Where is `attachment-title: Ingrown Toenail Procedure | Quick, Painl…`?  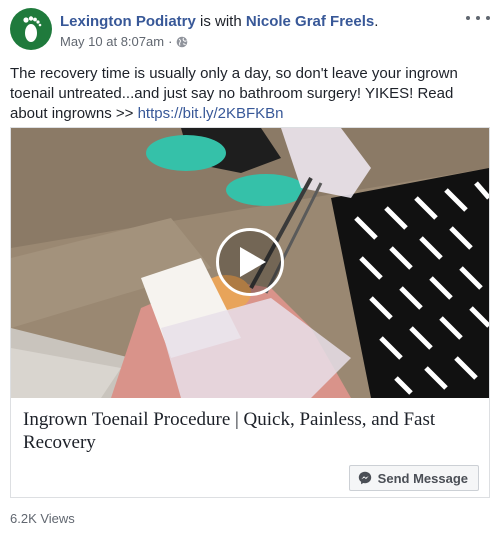 attachment-title: Ingrown Toenail Procedure | Quick, Painl… is located at coordinates (248, 431).